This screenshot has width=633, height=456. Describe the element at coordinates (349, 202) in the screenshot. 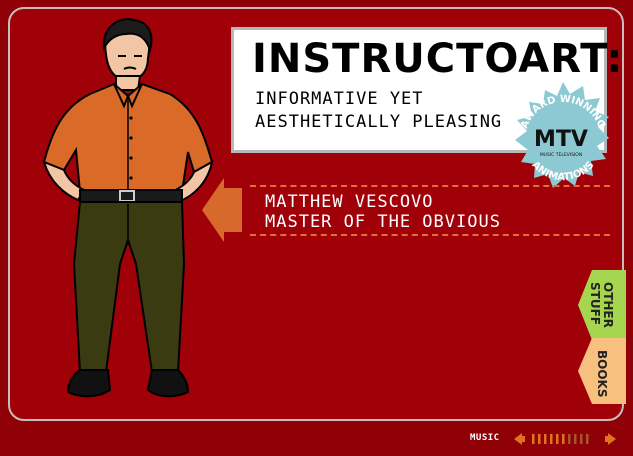

I see `author-name: MATTHEW VESCOVO` at that location.